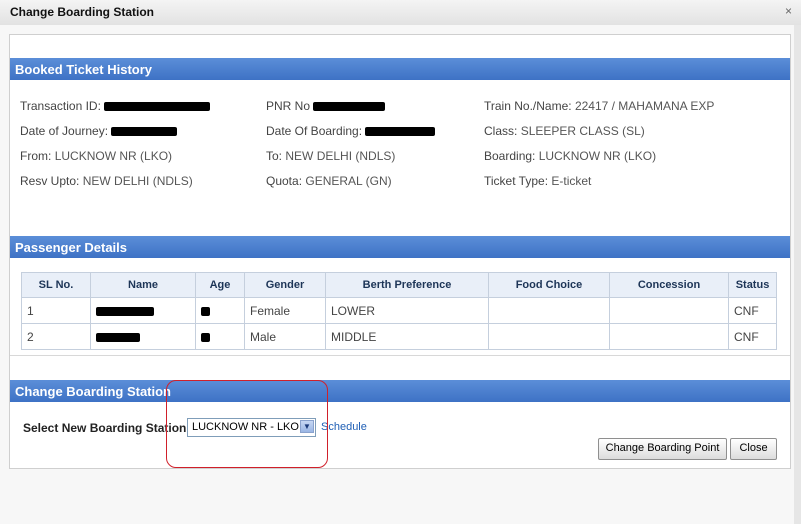 The width and height of the screenshot is (801, 524). Describe the element at coordinates (407, 310) in the screenshot. I see `passenger-berth: LOWER` at that location.